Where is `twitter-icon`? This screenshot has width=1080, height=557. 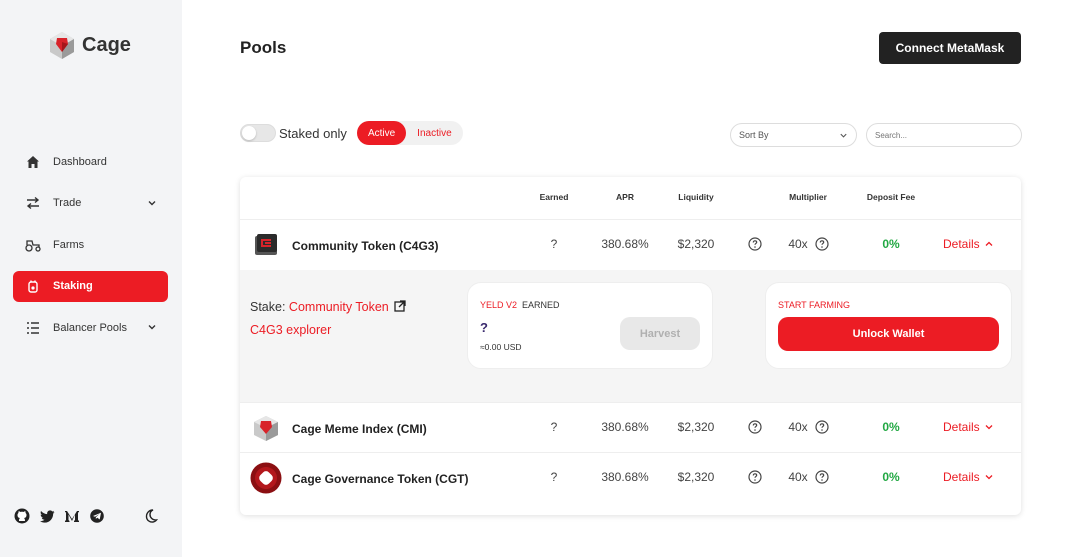 twitter-icon is located at coordinates (47, 516).